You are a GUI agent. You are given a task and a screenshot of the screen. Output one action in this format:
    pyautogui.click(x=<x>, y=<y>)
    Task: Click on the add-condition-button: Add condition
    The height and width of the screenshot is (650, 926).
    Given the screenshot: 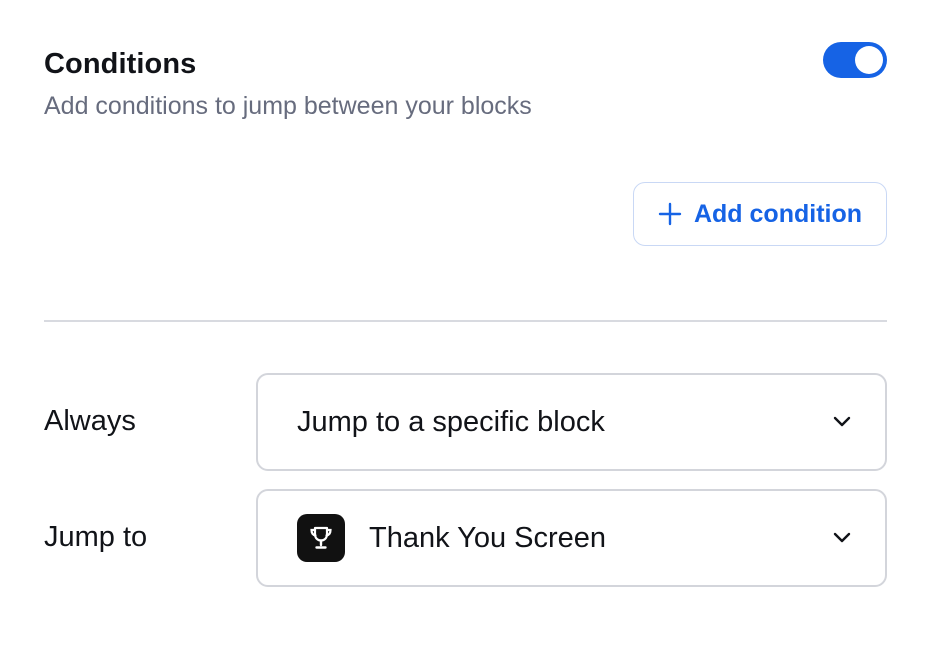 What is the action you would take?
    pyautogui.click(x=760, y=214)
    